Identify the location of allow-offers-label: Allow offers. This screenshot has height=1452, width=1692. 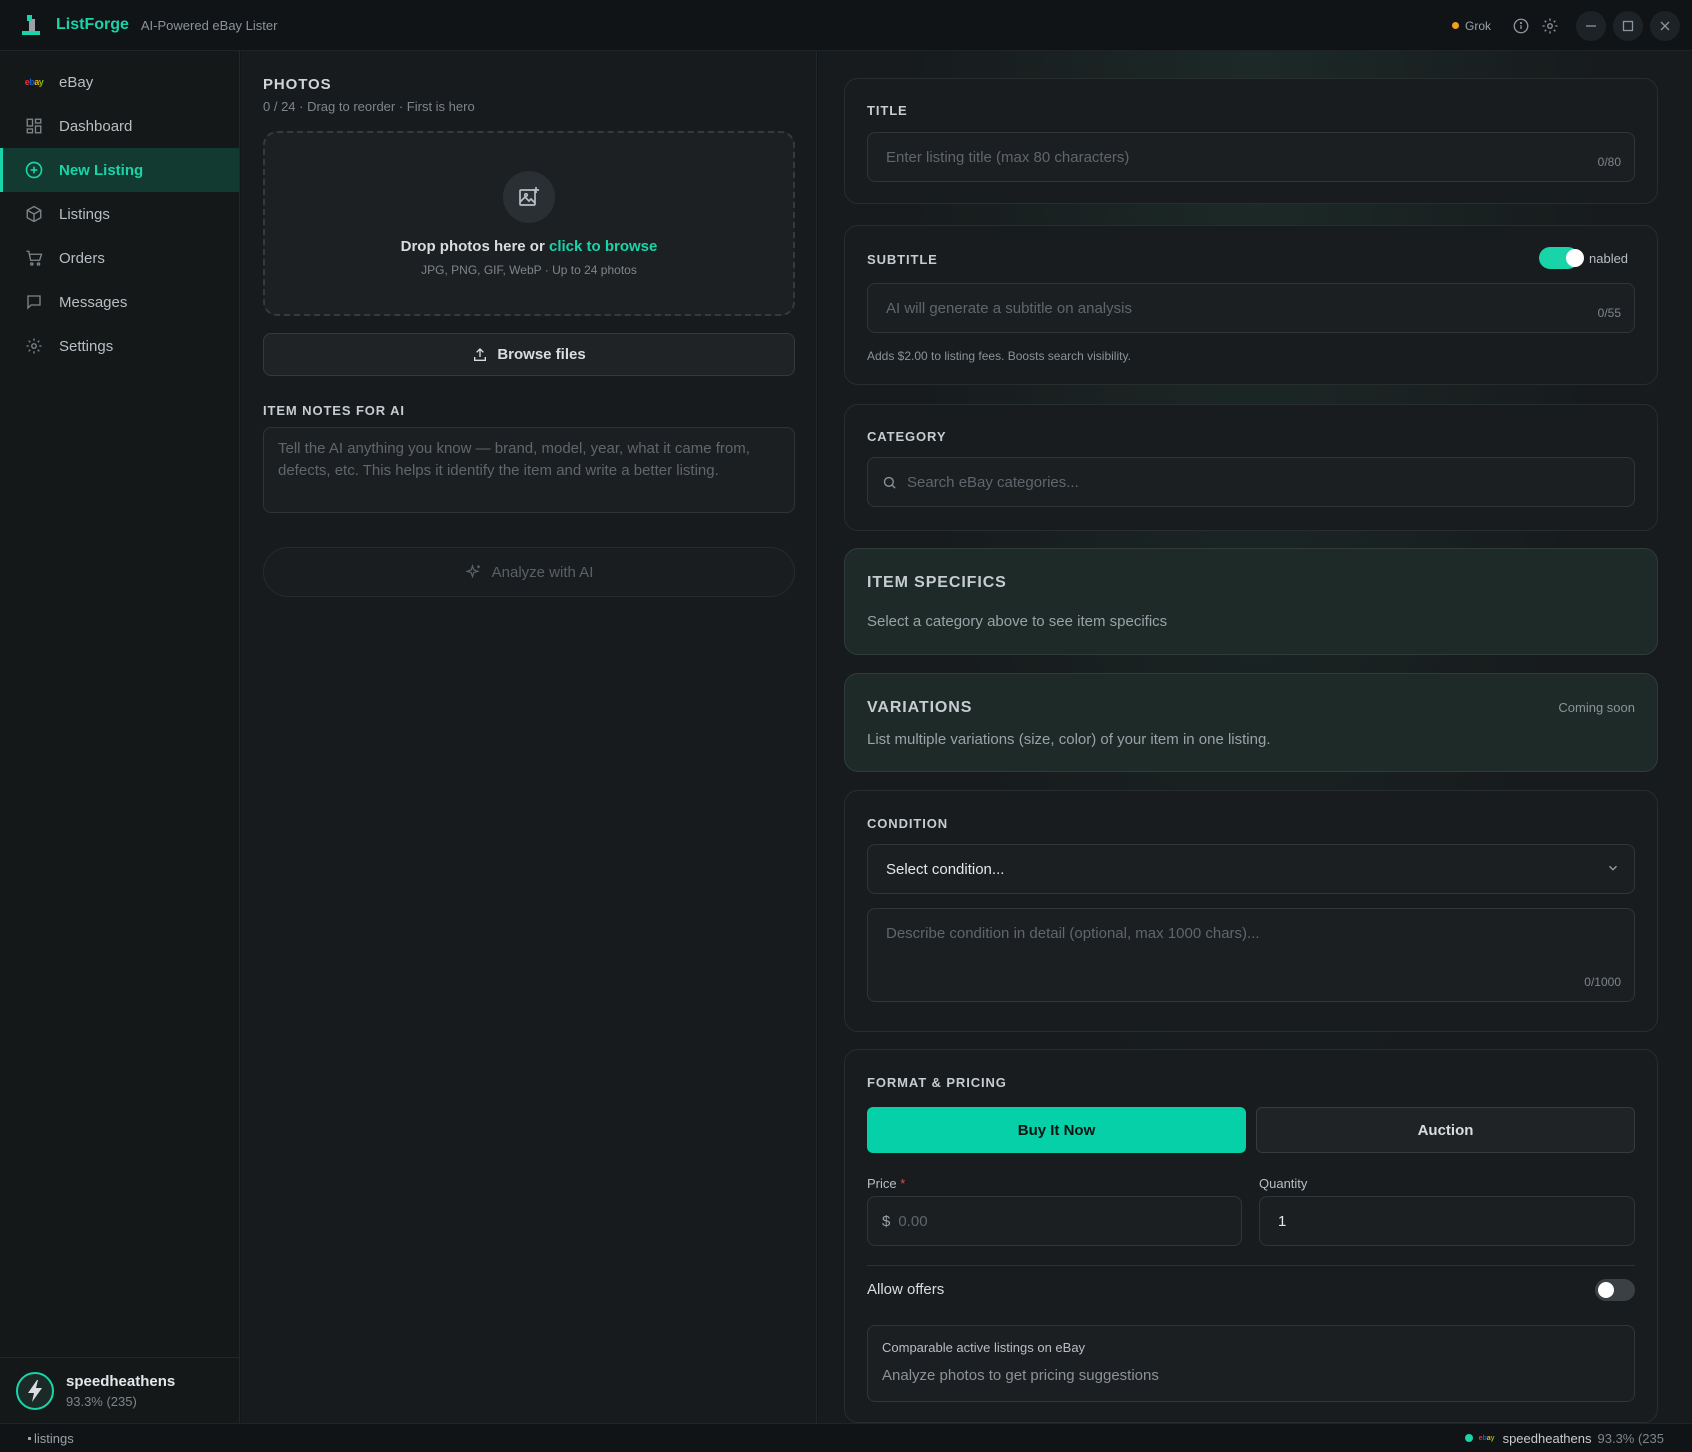
(906, 1289).